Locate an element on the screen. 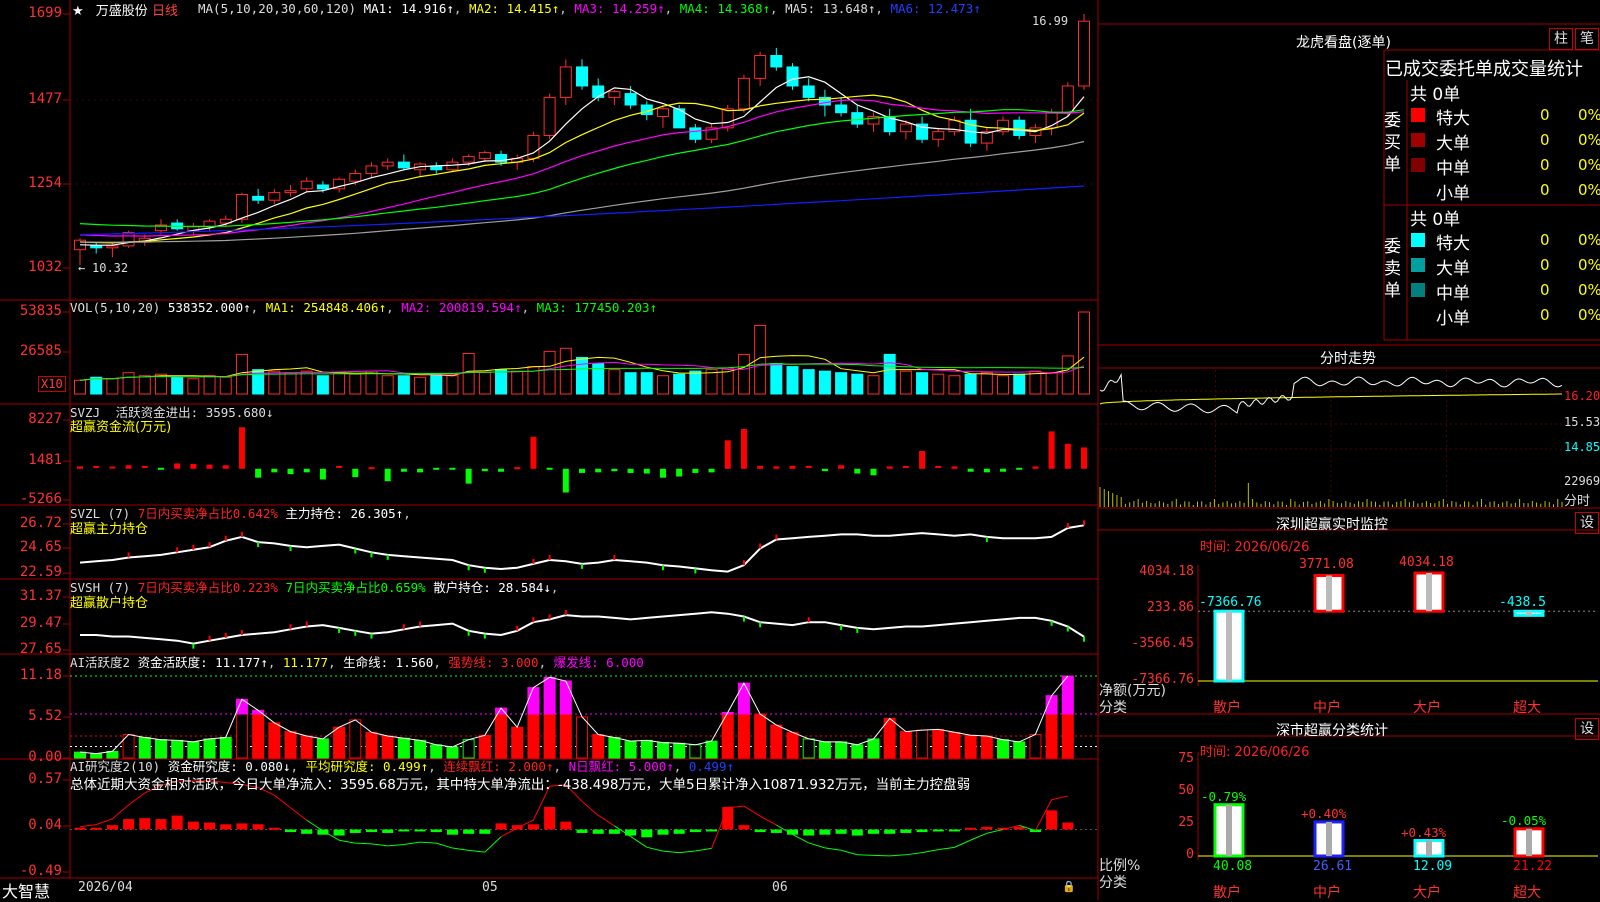 This screenshot has width=1600, height=902. sell-color-swatch is located at coordinates (1418, 265).